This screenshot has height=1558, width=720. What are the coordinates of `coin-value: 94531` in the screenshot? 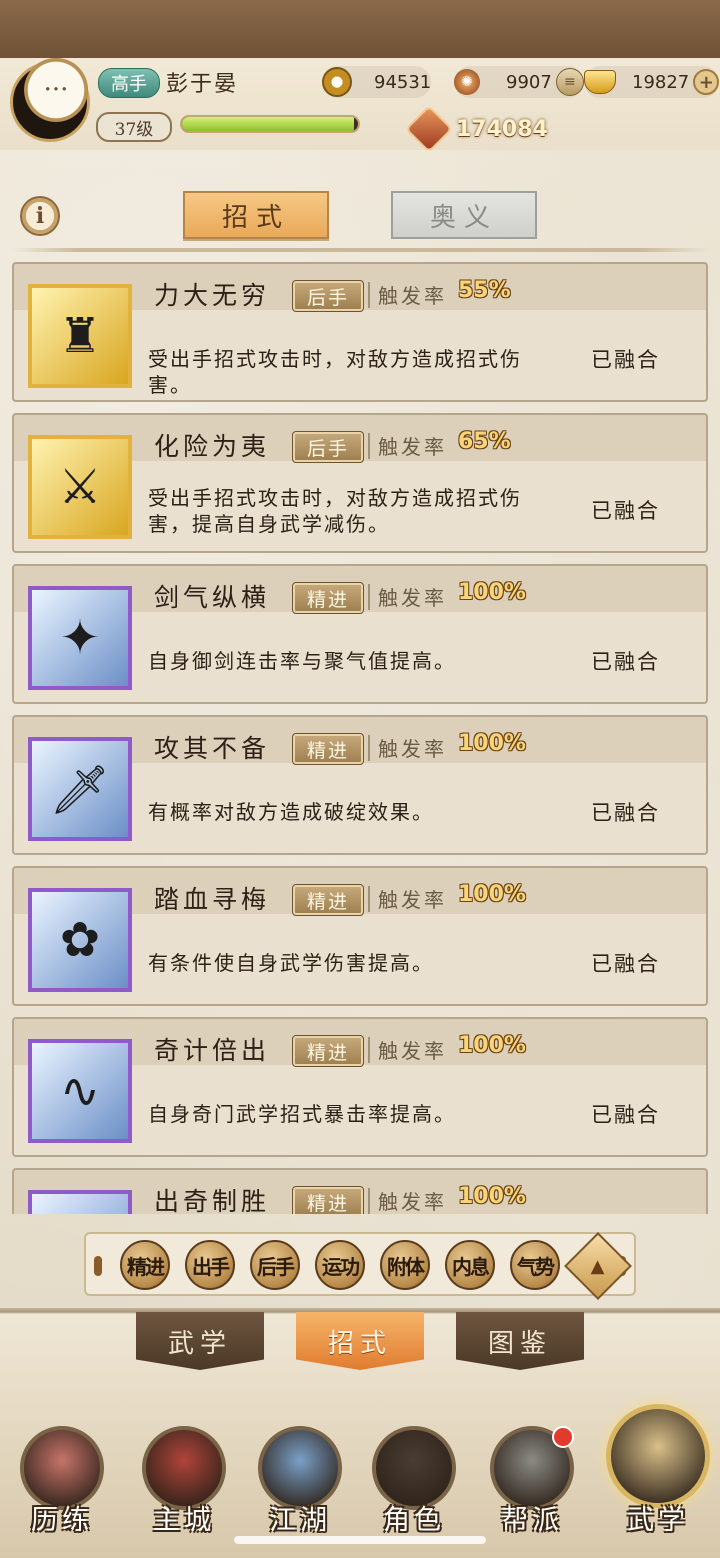 It's located at (403, 82).